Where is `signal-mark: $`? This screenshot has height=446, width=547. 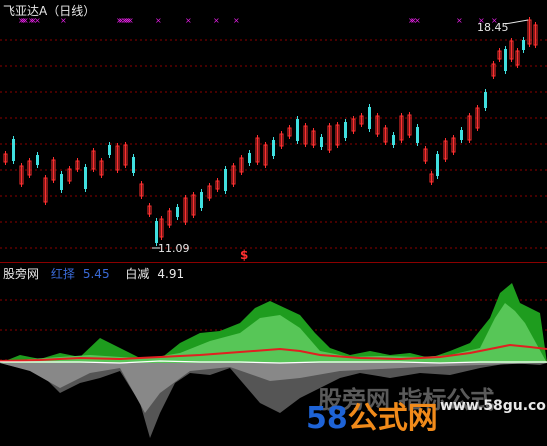
signal-mark: $ is located at coordinates (244, 255).